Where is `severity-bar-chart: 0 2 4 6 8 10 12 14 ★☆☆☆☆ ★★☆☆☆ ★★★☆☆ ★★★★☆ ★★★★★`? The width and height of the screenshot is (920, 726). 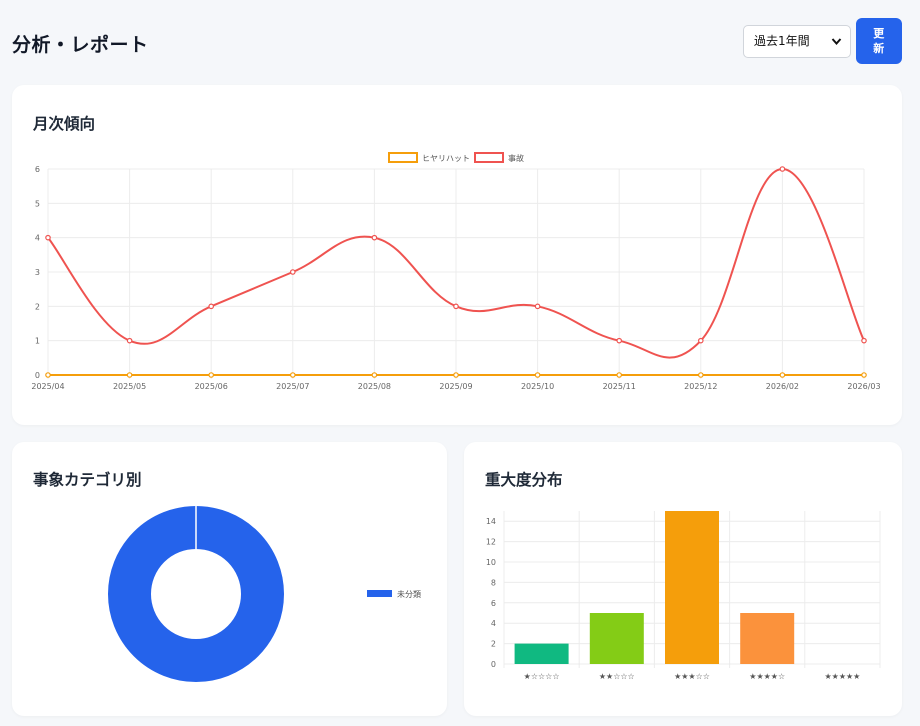
severity-bar-chart: 0 2 4 6 8 10 12 14 ★☆☆☆☆ ★★☆☆☆ ★★★☆☆ ★★★★☆ ★★★★★ is located at coordinates (683, 596).